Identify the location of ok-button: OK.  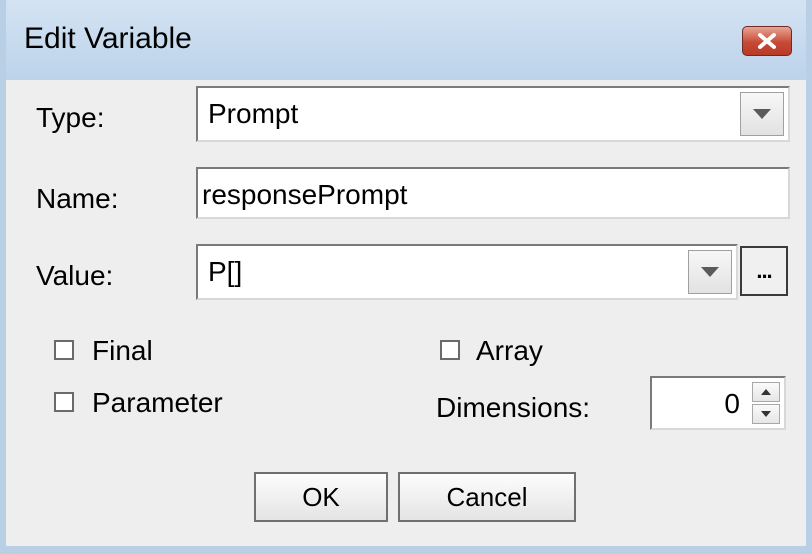
(321, 497).